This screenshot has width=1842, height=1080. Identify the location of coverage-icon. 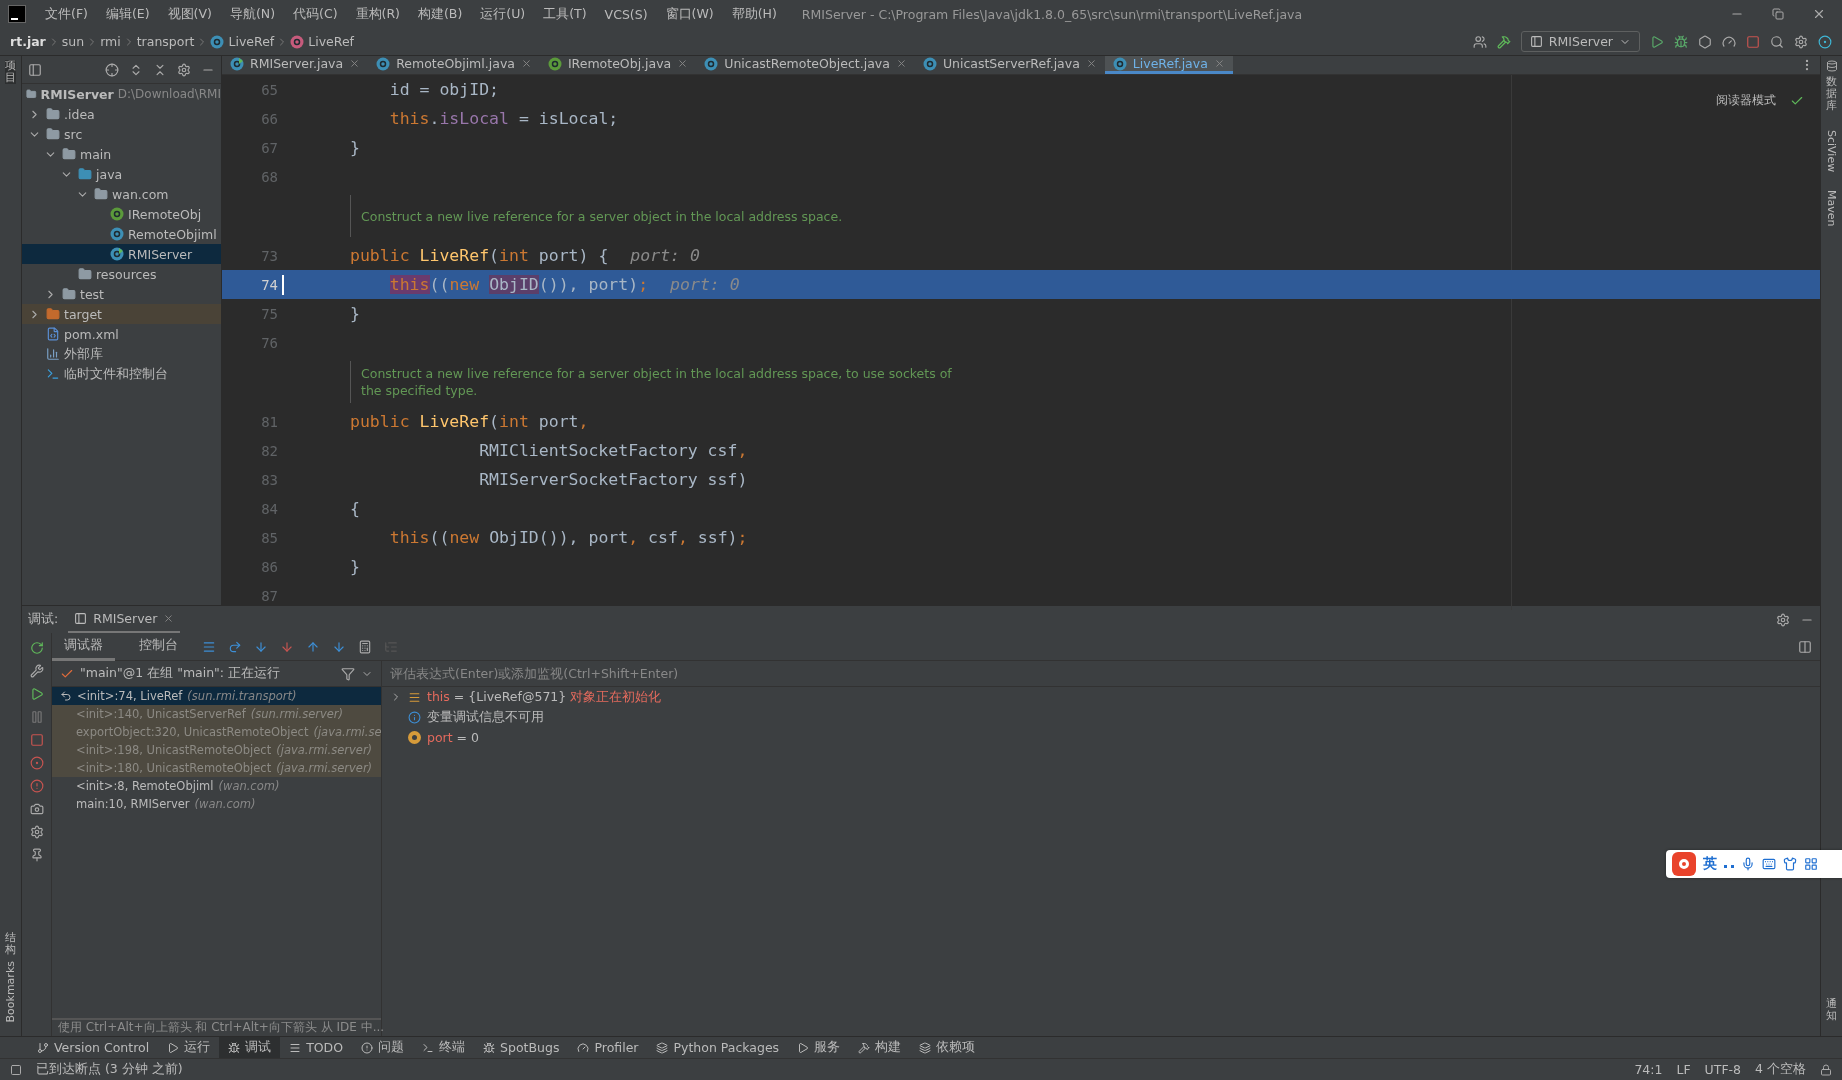
(1705, 41).